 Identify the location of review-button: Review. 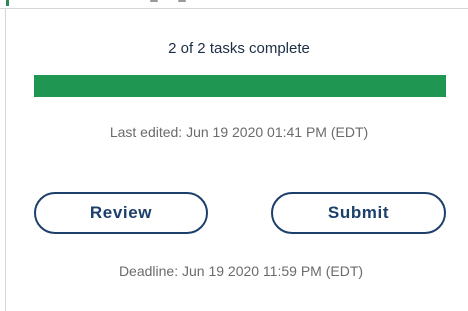
(121, 213).